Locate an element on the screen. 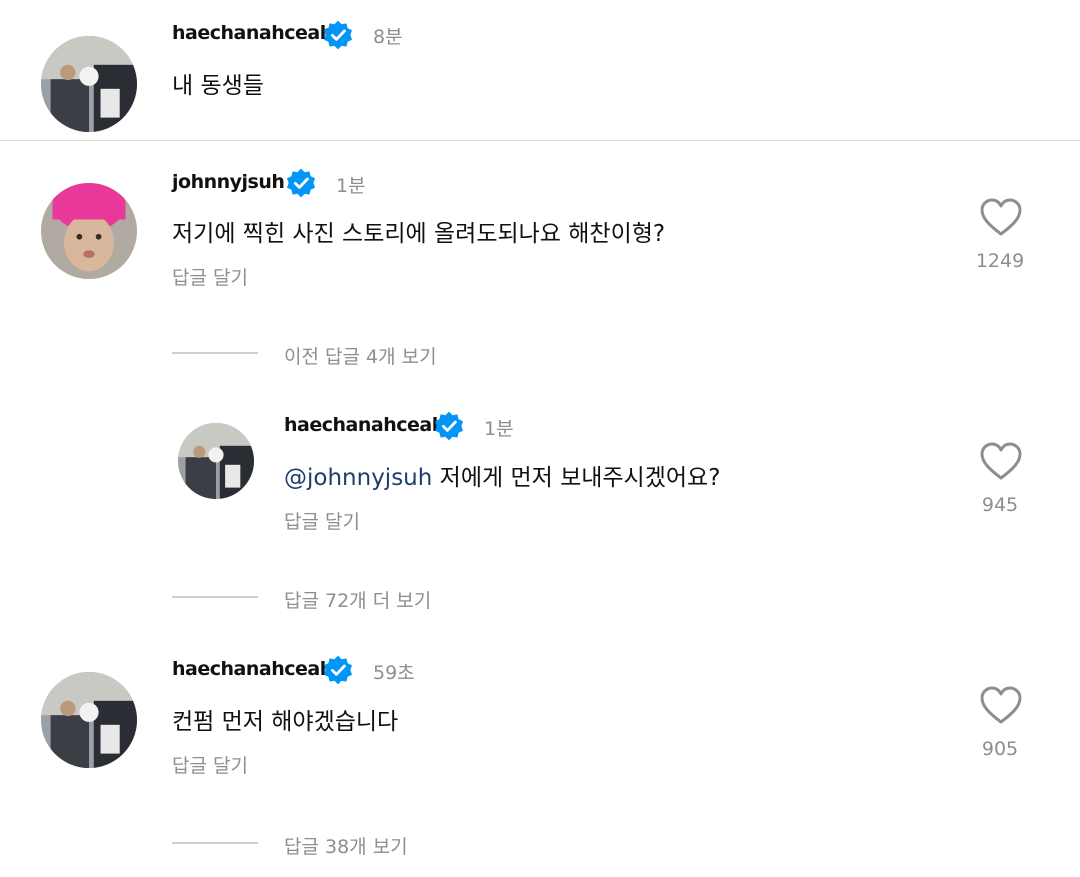 Image resolution: width=1080 pixels, height=877 pixels. view-replies-button: 답글 38개 보기 is located at coordinates (346, 845).